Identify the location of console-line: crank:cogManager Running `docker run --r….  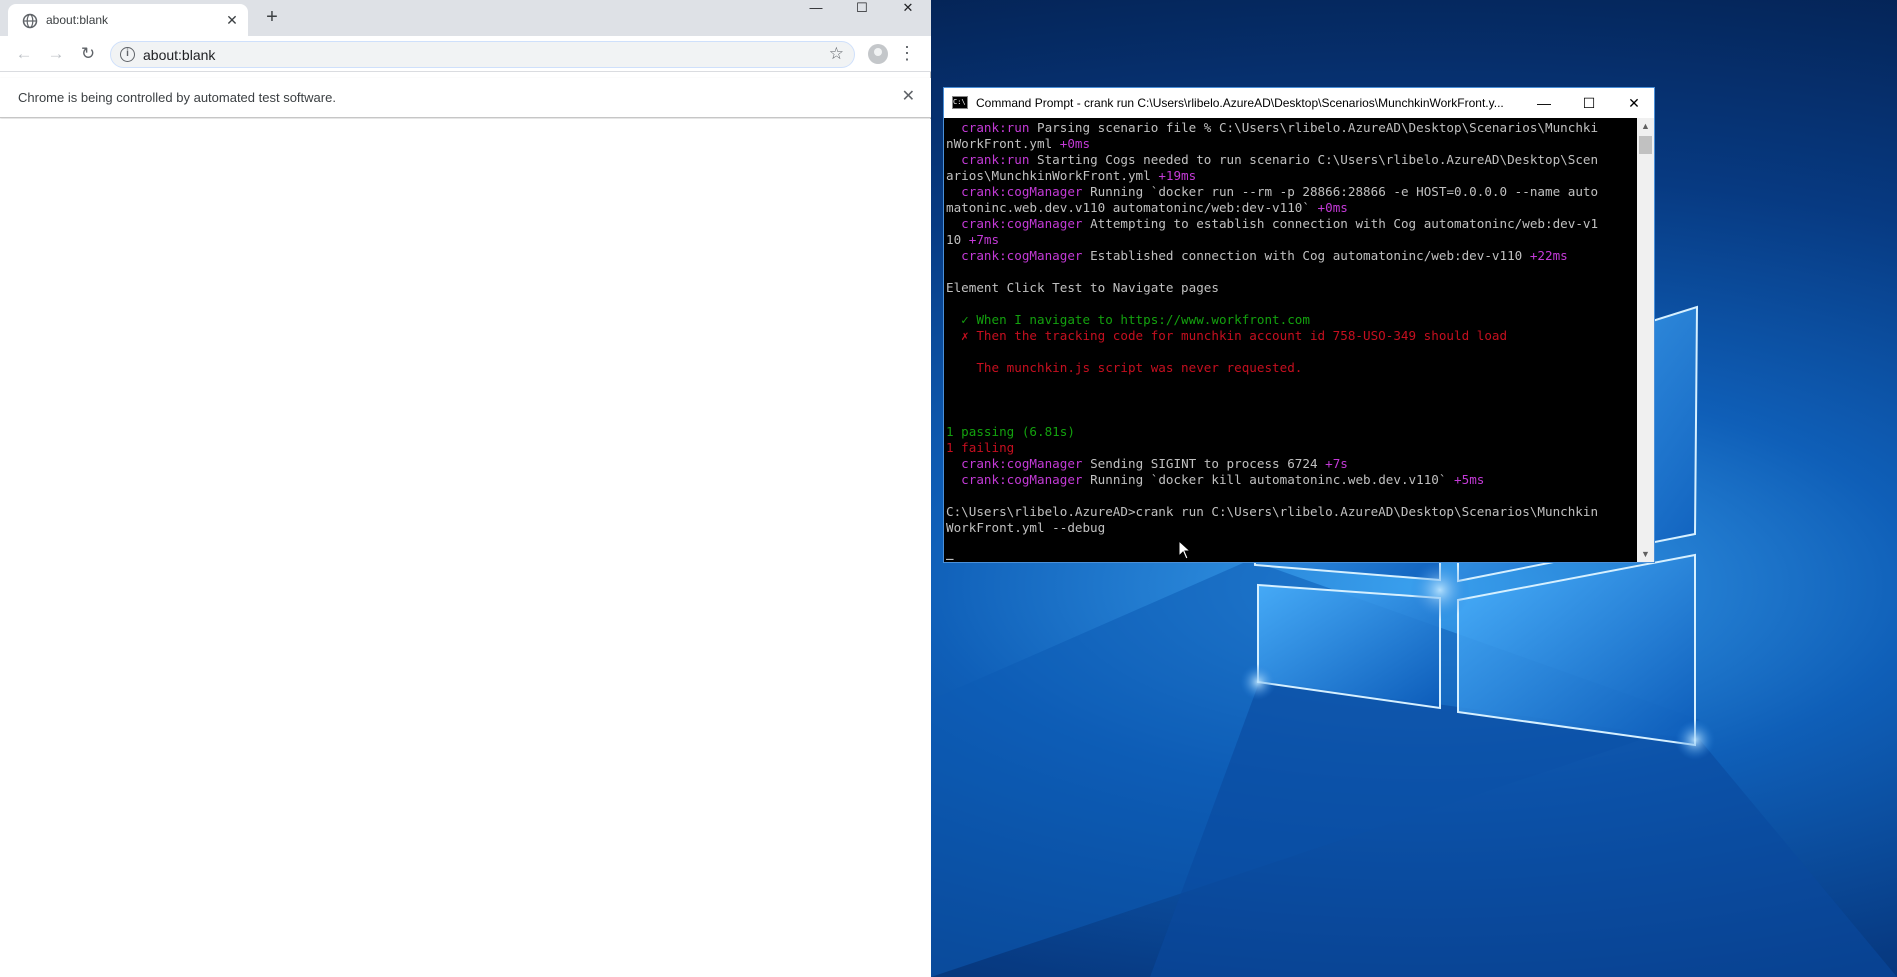
(1290, 192).